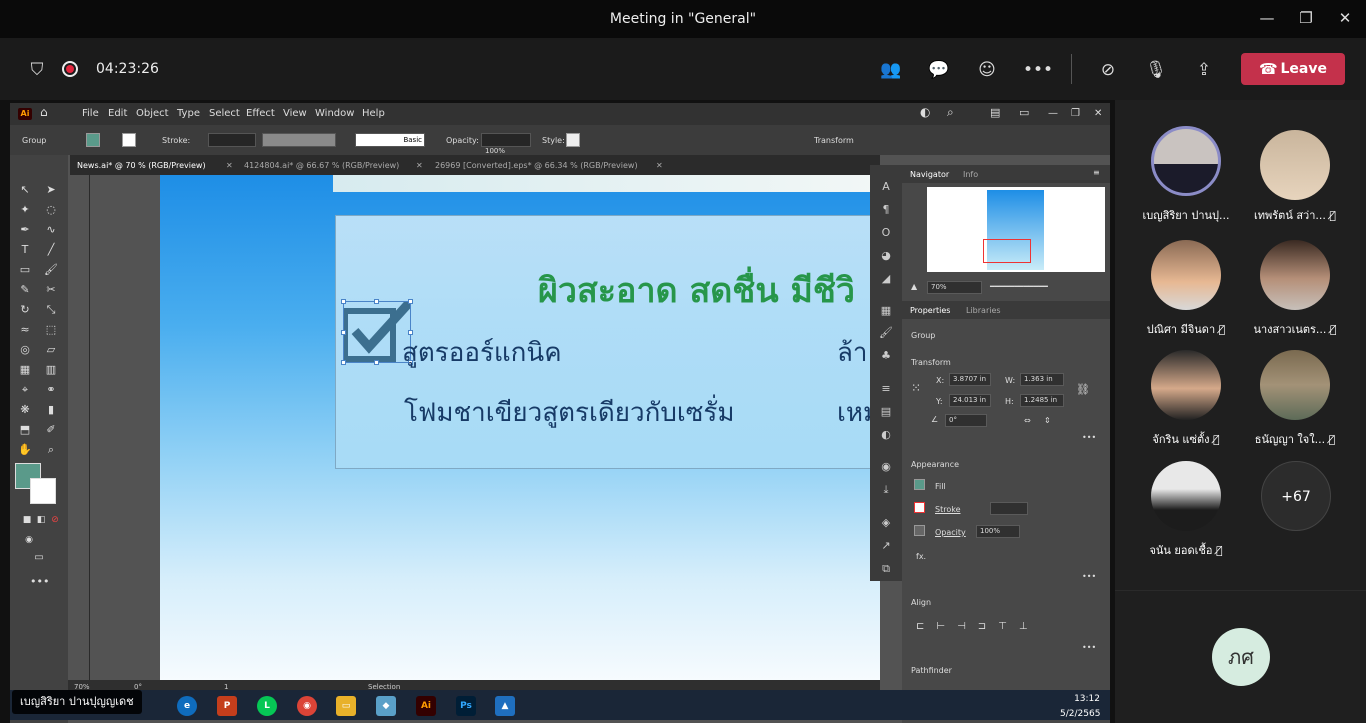 This screenshot has width=1366, height=723. Describe the element at coordinates (1156, 70) in the screenshot. I see `mic-off-icon: 🎙` at that location.